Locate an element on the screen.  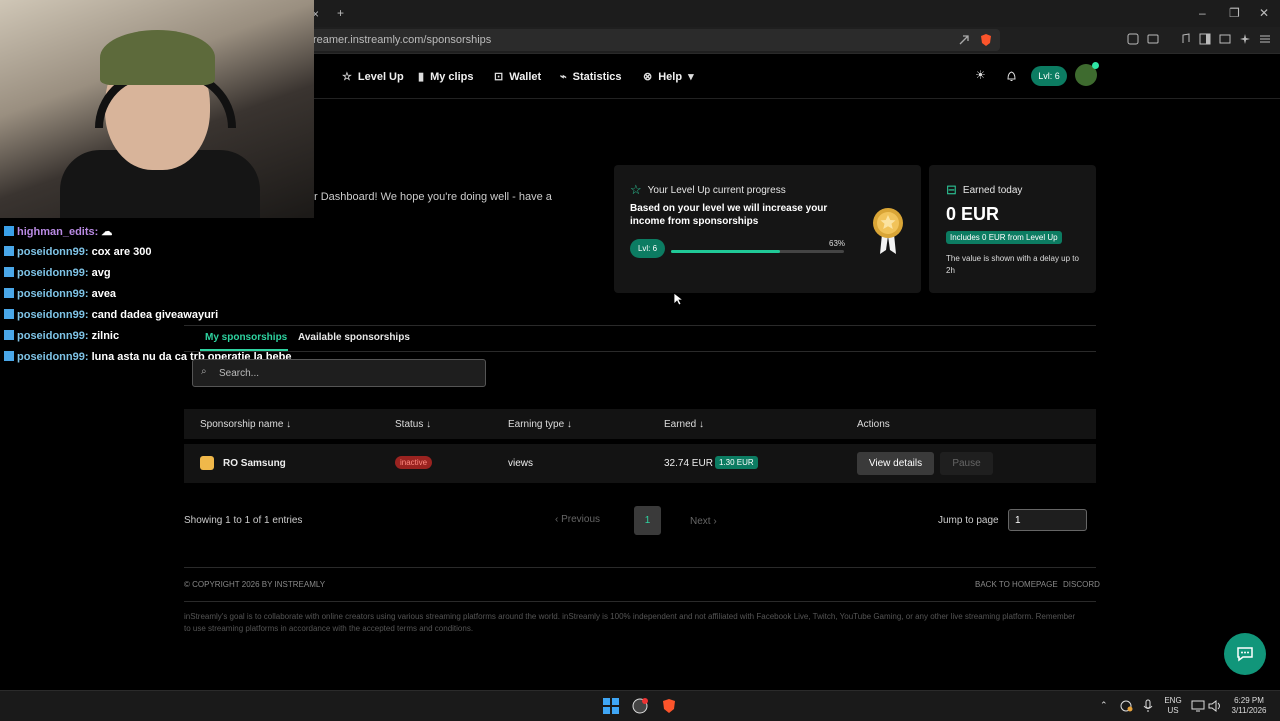
chat-message: cand dadea giveawayuri is located at coordinates (155, 315).